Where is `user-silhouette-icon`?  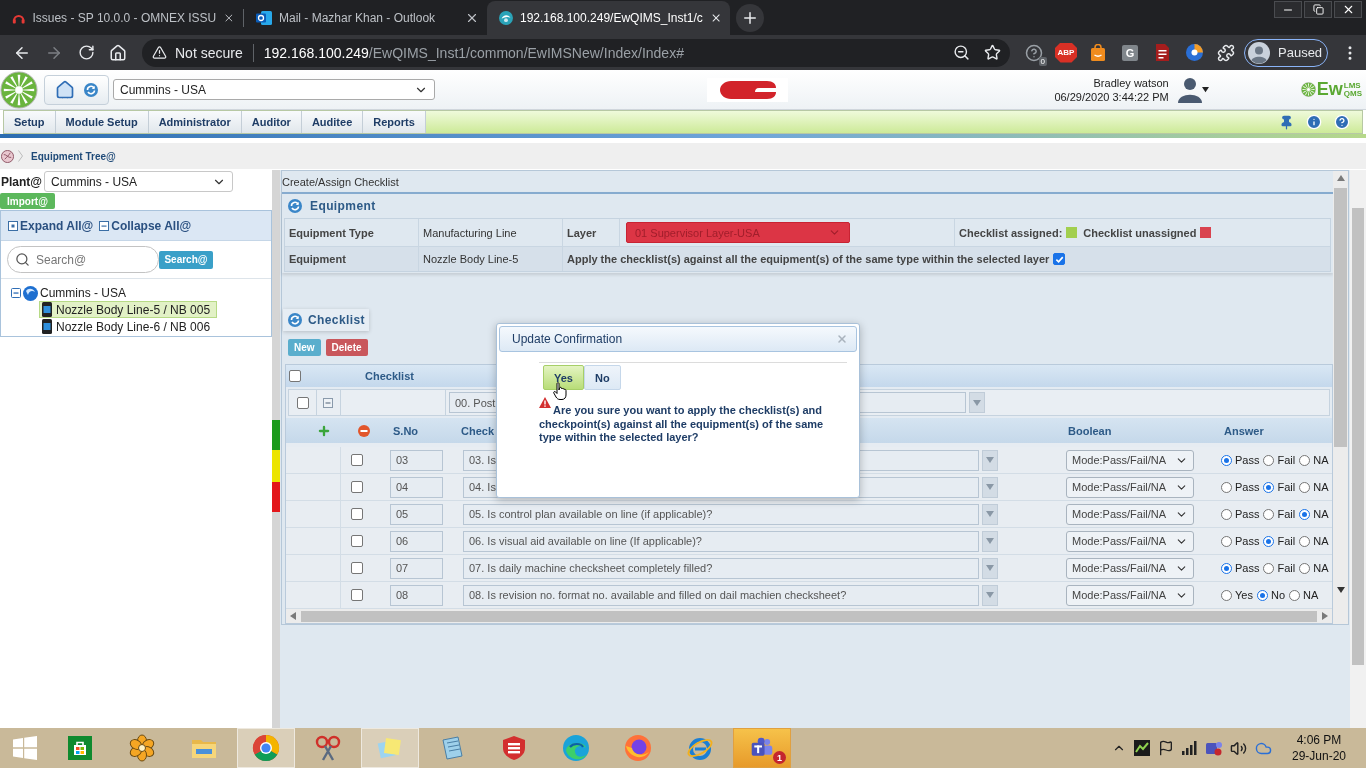
user-silhouette-icon is located at coordinates (1189, 89).